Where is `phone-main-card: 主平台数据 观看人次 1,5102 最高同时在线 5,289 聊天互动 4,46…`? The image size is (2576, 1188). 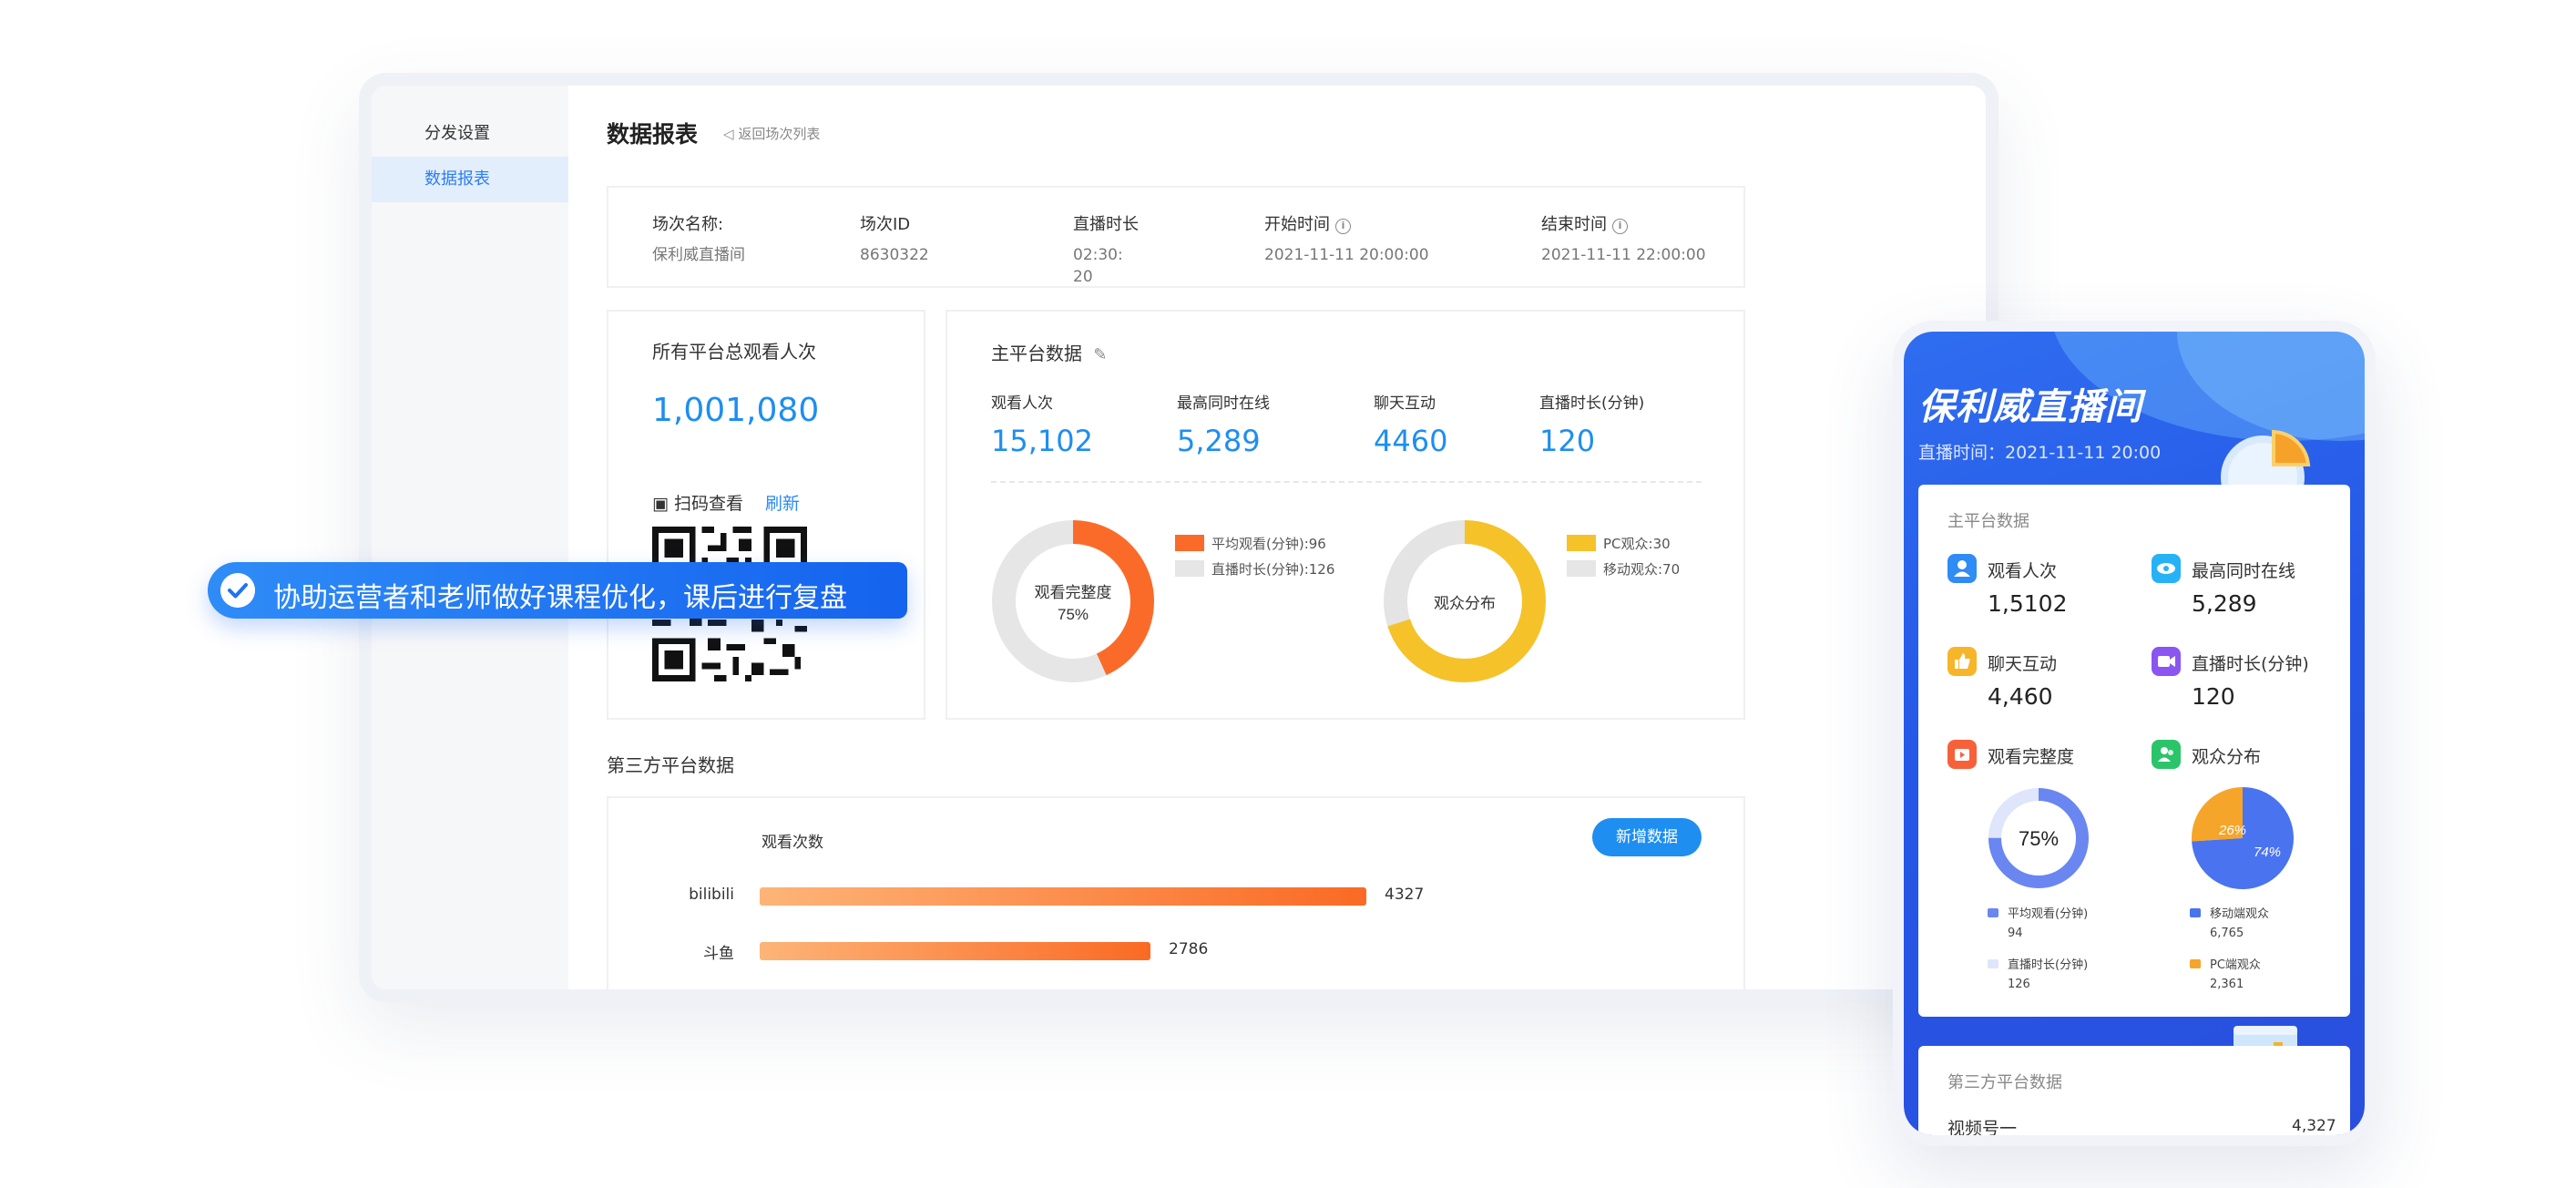
phone-main-card: 主平台数据 观看人次 1,5102 最高同时在线 5,289 聊天互动 4,46… is located at coordinates (2134, 751).